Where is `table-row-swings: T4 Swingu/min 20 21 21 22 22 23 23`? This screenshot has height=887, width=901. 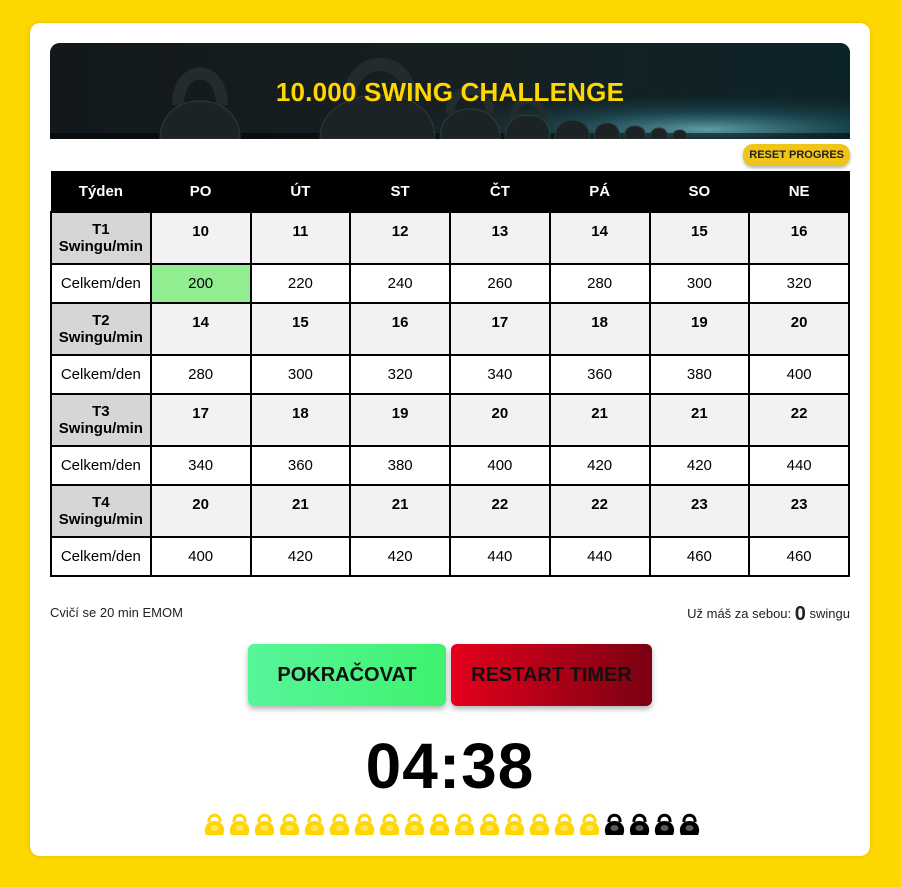
table-row-swings: T4 Swingu/min 20 21 21 22 22 23 23 is located at coordinates (450, 511).